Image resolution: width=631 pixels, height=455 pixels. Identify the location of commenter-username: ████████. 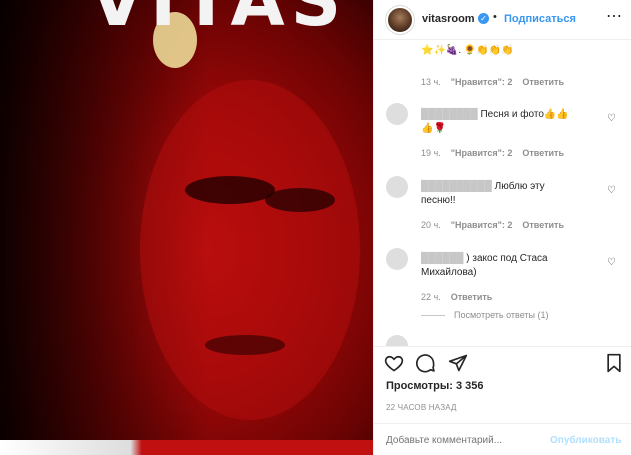
(449, 114).